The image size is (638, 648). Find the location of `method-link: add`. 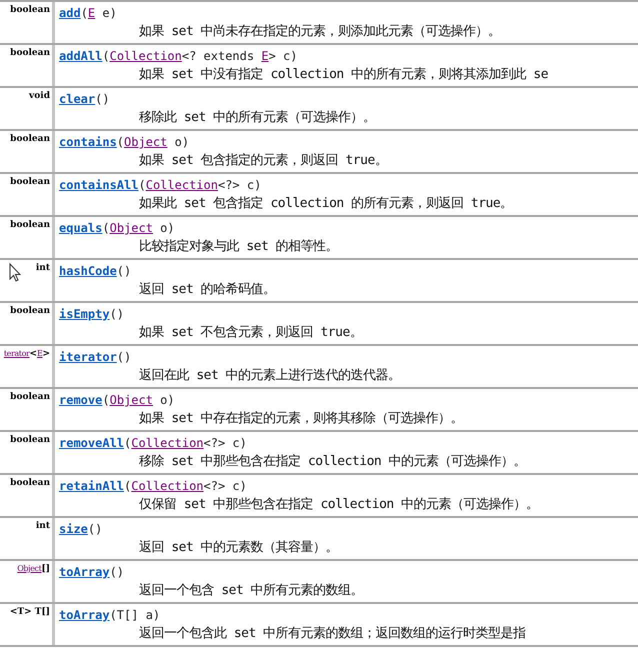

method-link: add is located at coordinates (70, 13).